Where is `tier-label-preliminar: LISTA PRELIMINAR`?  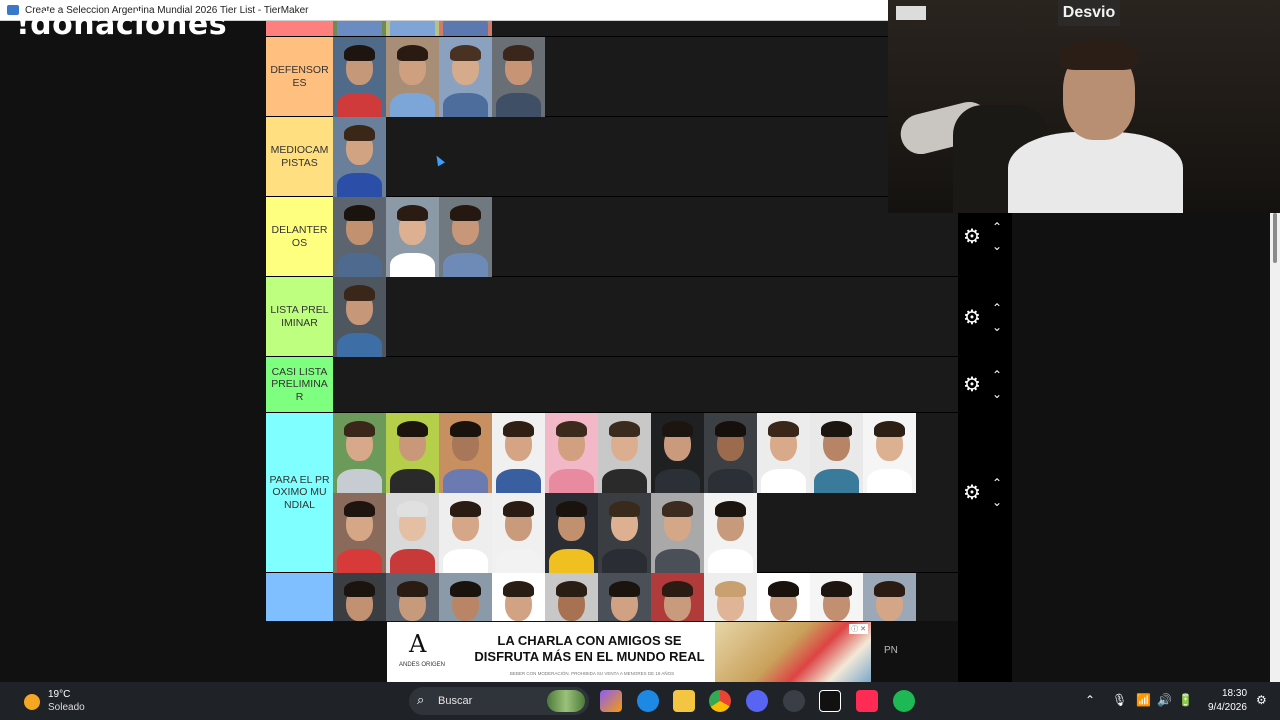
tier-label-preliminar: LISTA PRELIMINAR is located at coordinates (299, 316).